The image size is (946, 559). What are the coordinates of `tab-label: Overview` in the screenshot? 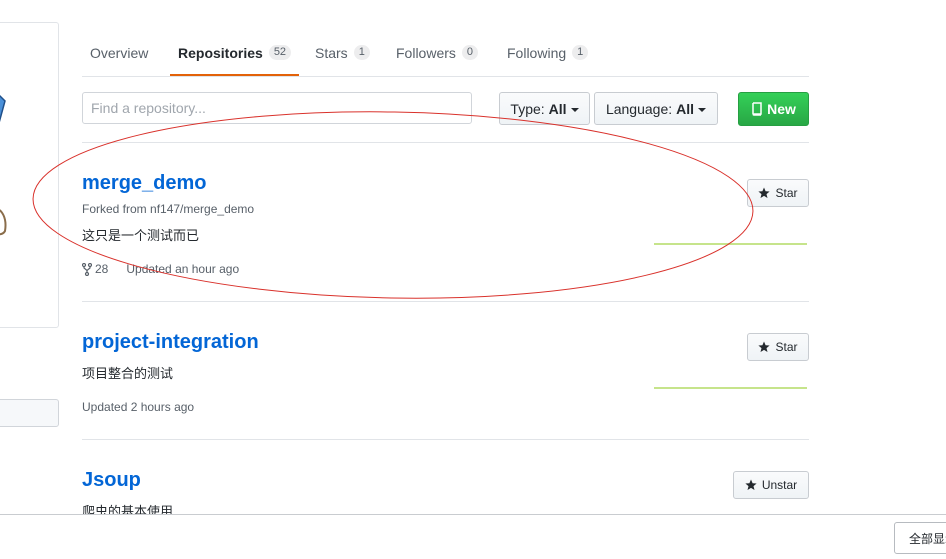 It's located at (119, 52).